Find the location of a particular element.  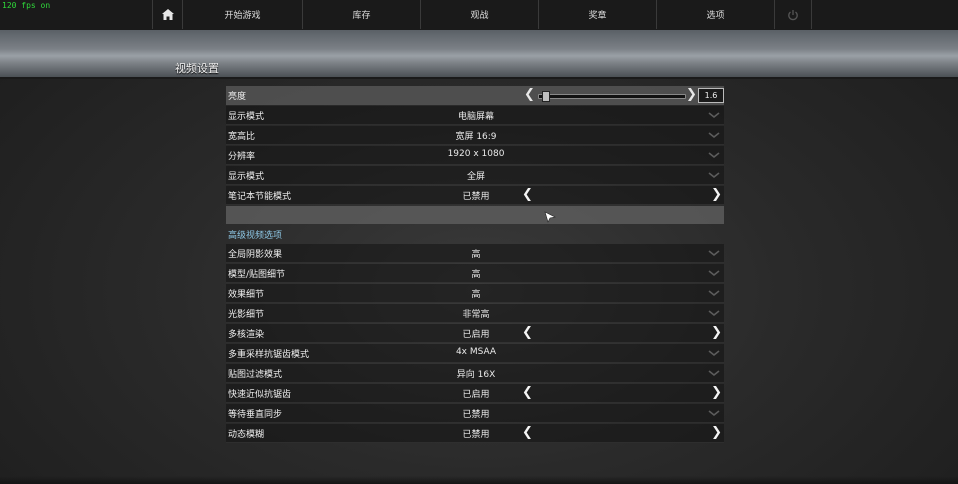

setting-row: 等待垂直同步 已禁用 is located at coordinates (475, 413).